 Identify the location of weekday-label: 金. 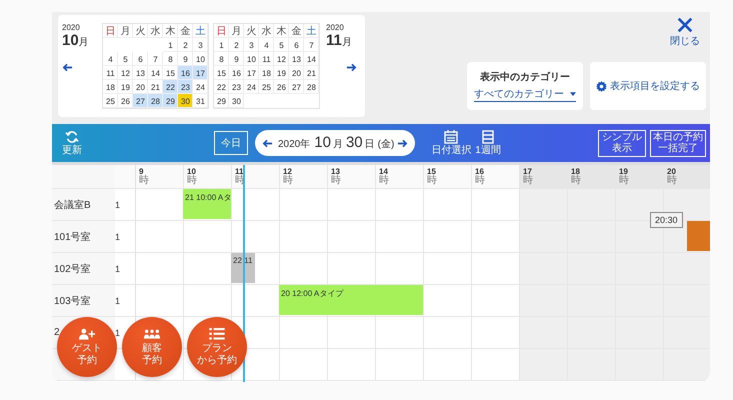
(185, 31).